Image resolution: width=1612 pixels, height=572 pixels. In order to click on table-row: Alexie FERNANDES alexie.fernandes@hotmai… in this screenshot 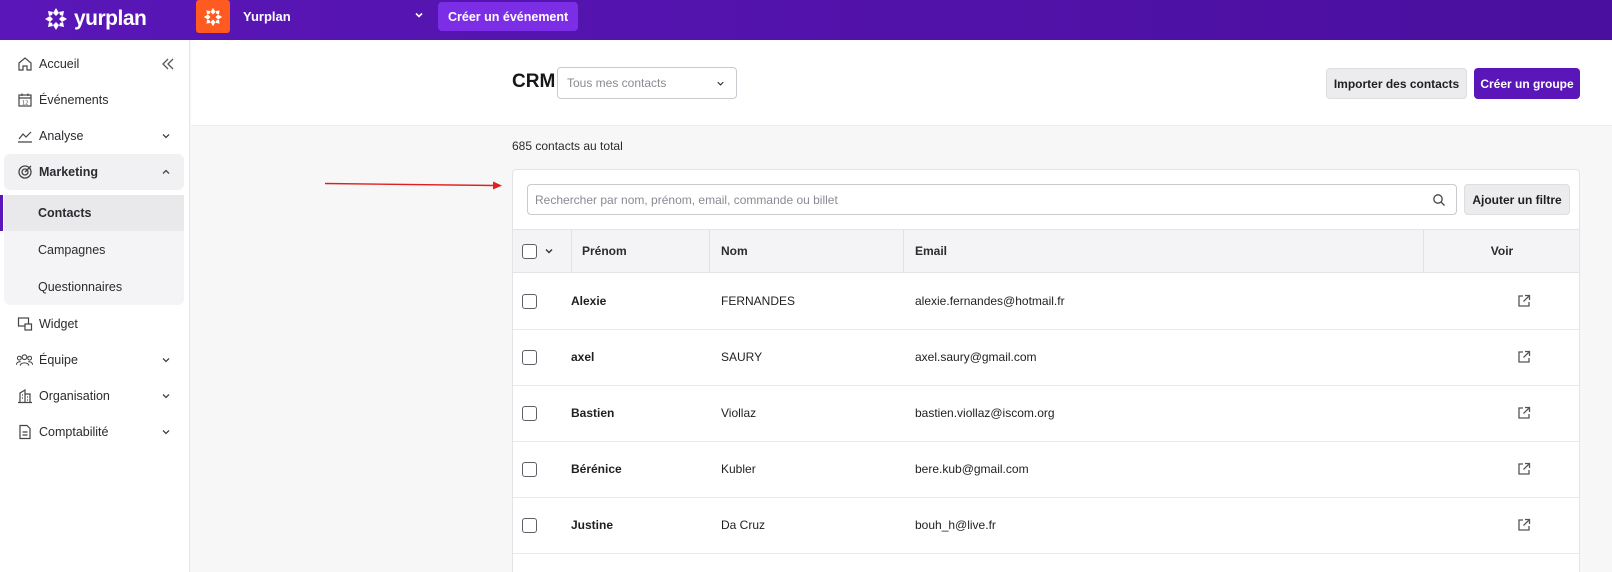, I will do `click(1046, 301)`.